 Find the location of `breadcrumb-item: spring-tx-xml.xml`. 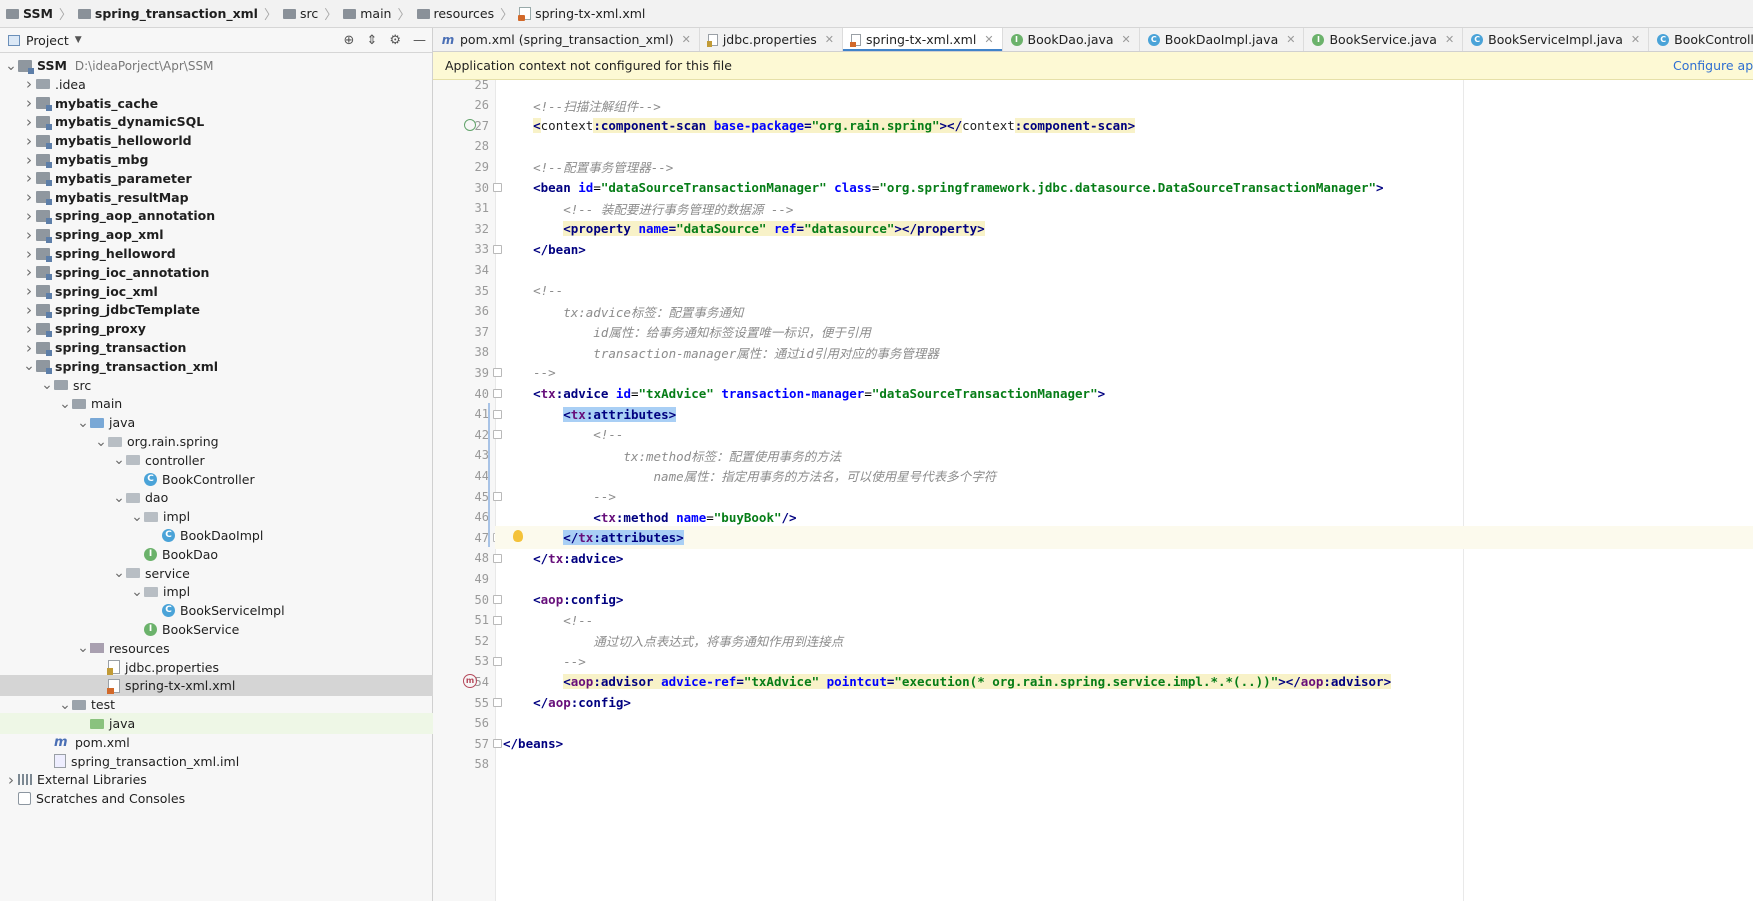

breadcrumb-item: spring-tx-xml.xml is located at coordinates (579, 14).